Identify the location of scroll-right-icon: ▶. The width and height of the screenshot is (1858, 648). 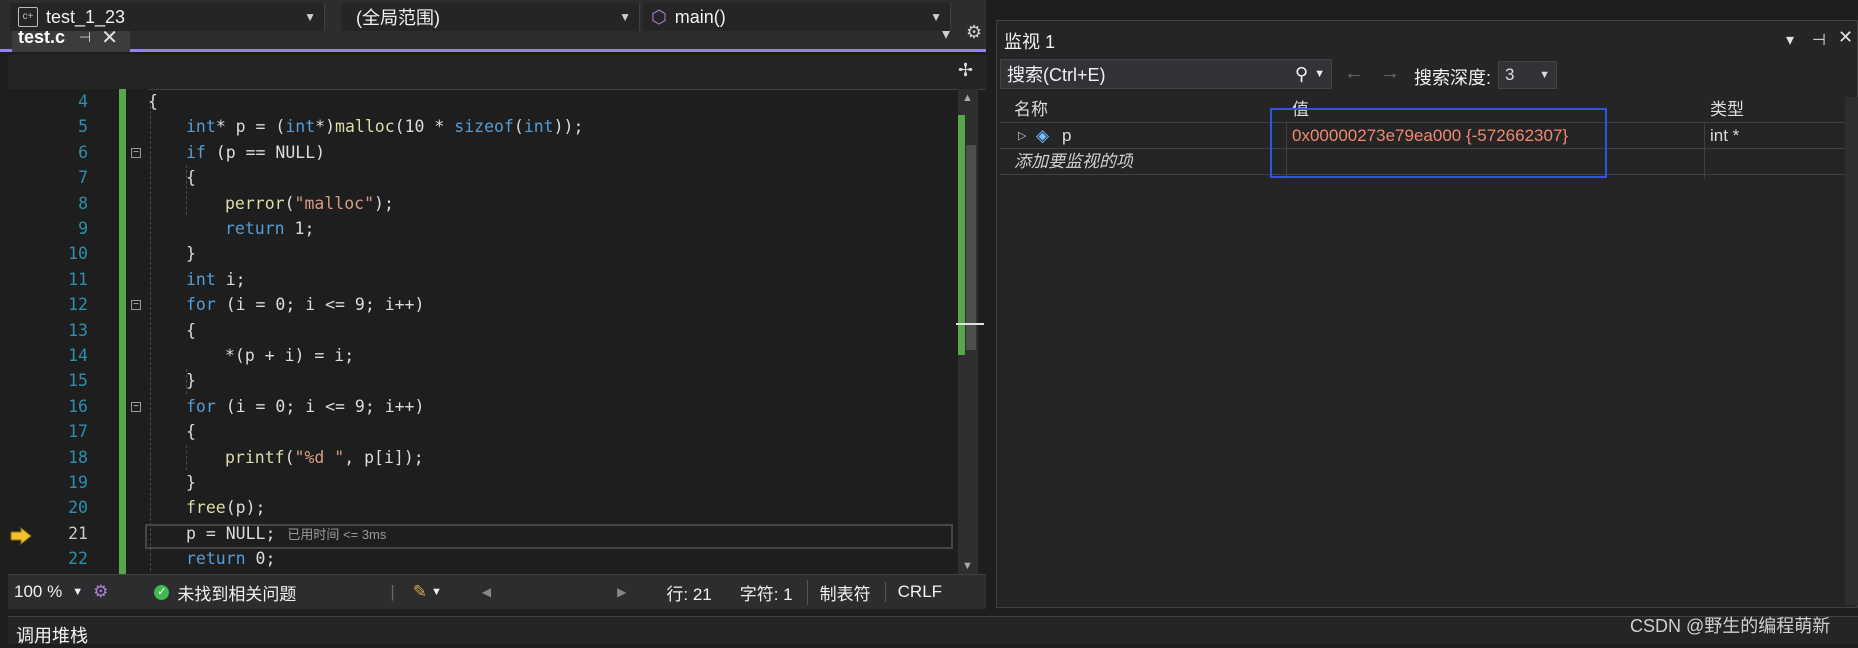
(621, 592).